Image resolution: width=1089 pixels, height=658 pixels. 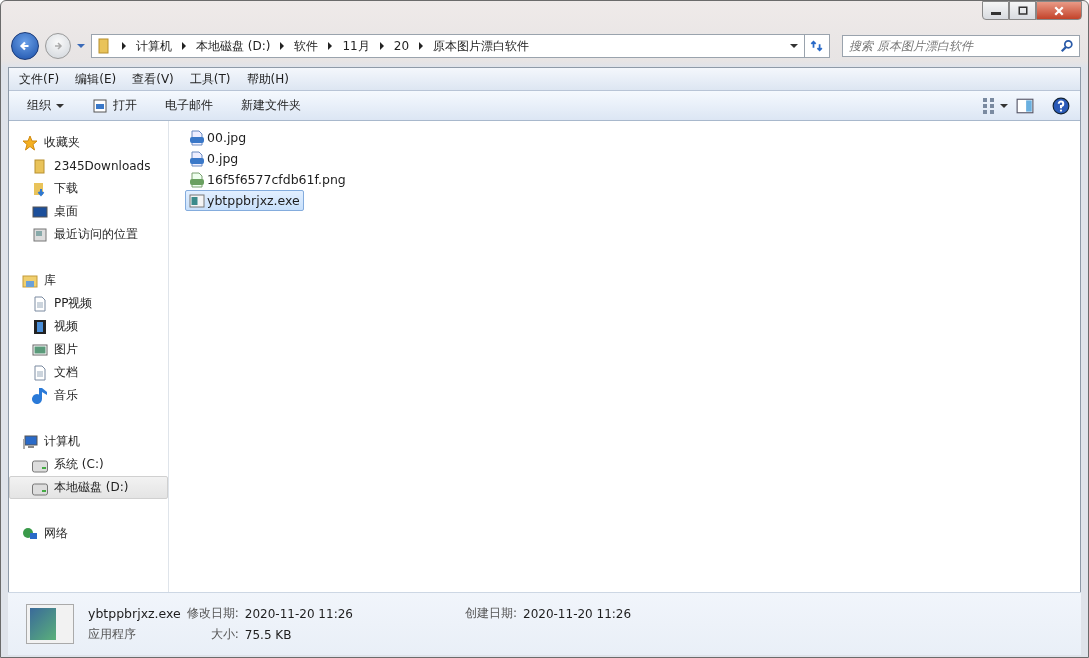 What do you see at coordinates (112, 634) in the screenshot?
I see `file-type: 应用程序` at bounding box center [112, 634].